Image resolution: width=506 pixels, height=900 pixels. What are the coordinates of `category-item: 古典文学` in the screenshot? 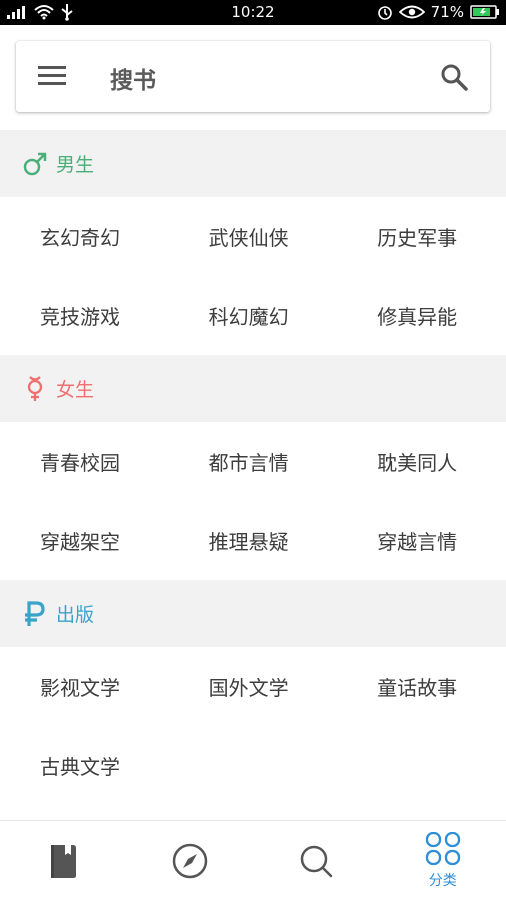 It's located at (84, 765).